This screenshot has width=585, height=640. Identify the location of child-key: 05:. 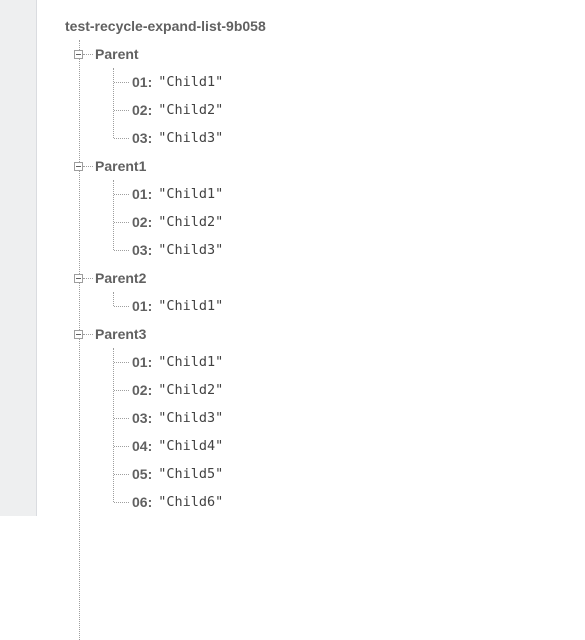
(142, 474).